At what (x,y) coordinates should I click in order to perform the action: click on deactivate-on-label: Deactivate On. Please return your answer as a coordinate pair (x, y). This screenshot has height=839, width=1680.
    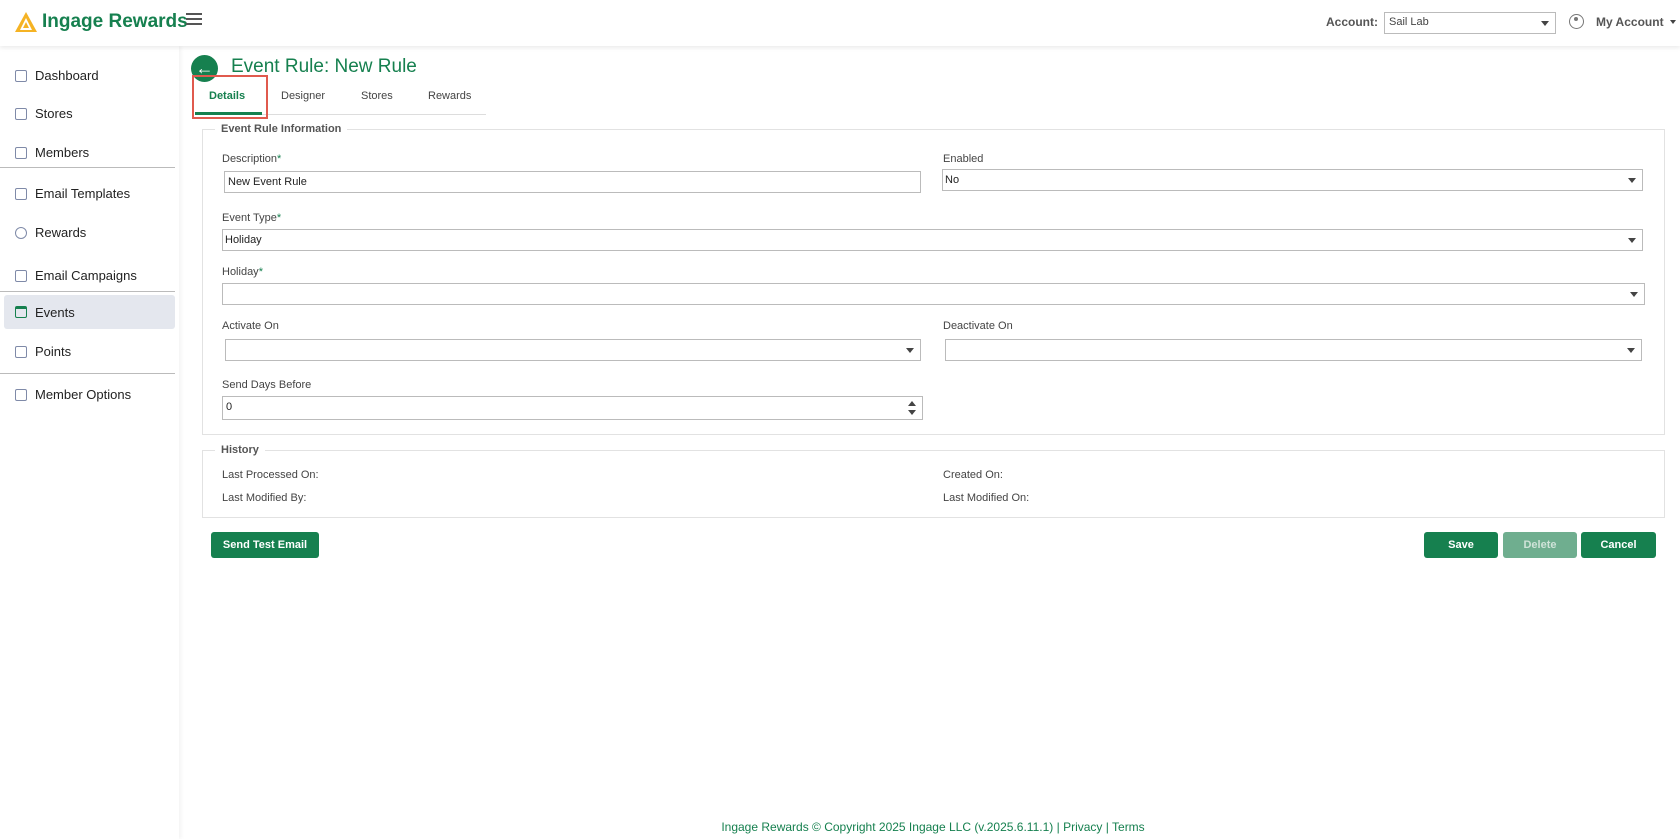
    Looking at the image, I should click on (978, 326).